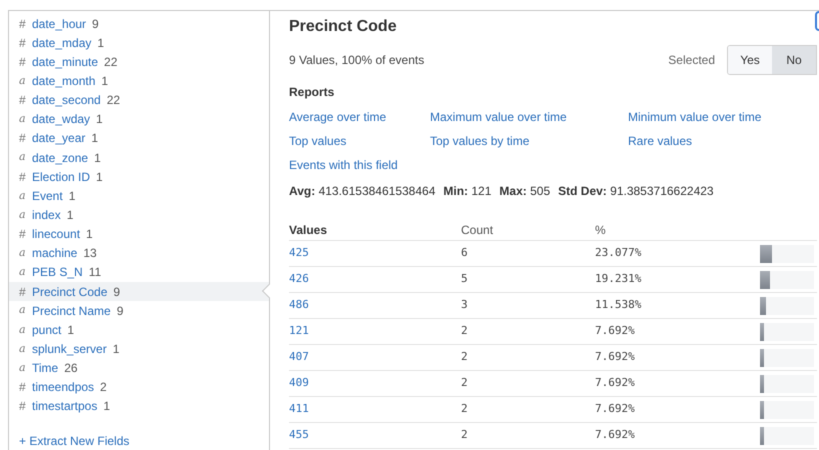 The height and width of the screenshot is (450, 819). What do you see at coordinates (139, 387) in the screenshot?
I see `field-item: # timeendpos 2` at bounding box center [139, 387].